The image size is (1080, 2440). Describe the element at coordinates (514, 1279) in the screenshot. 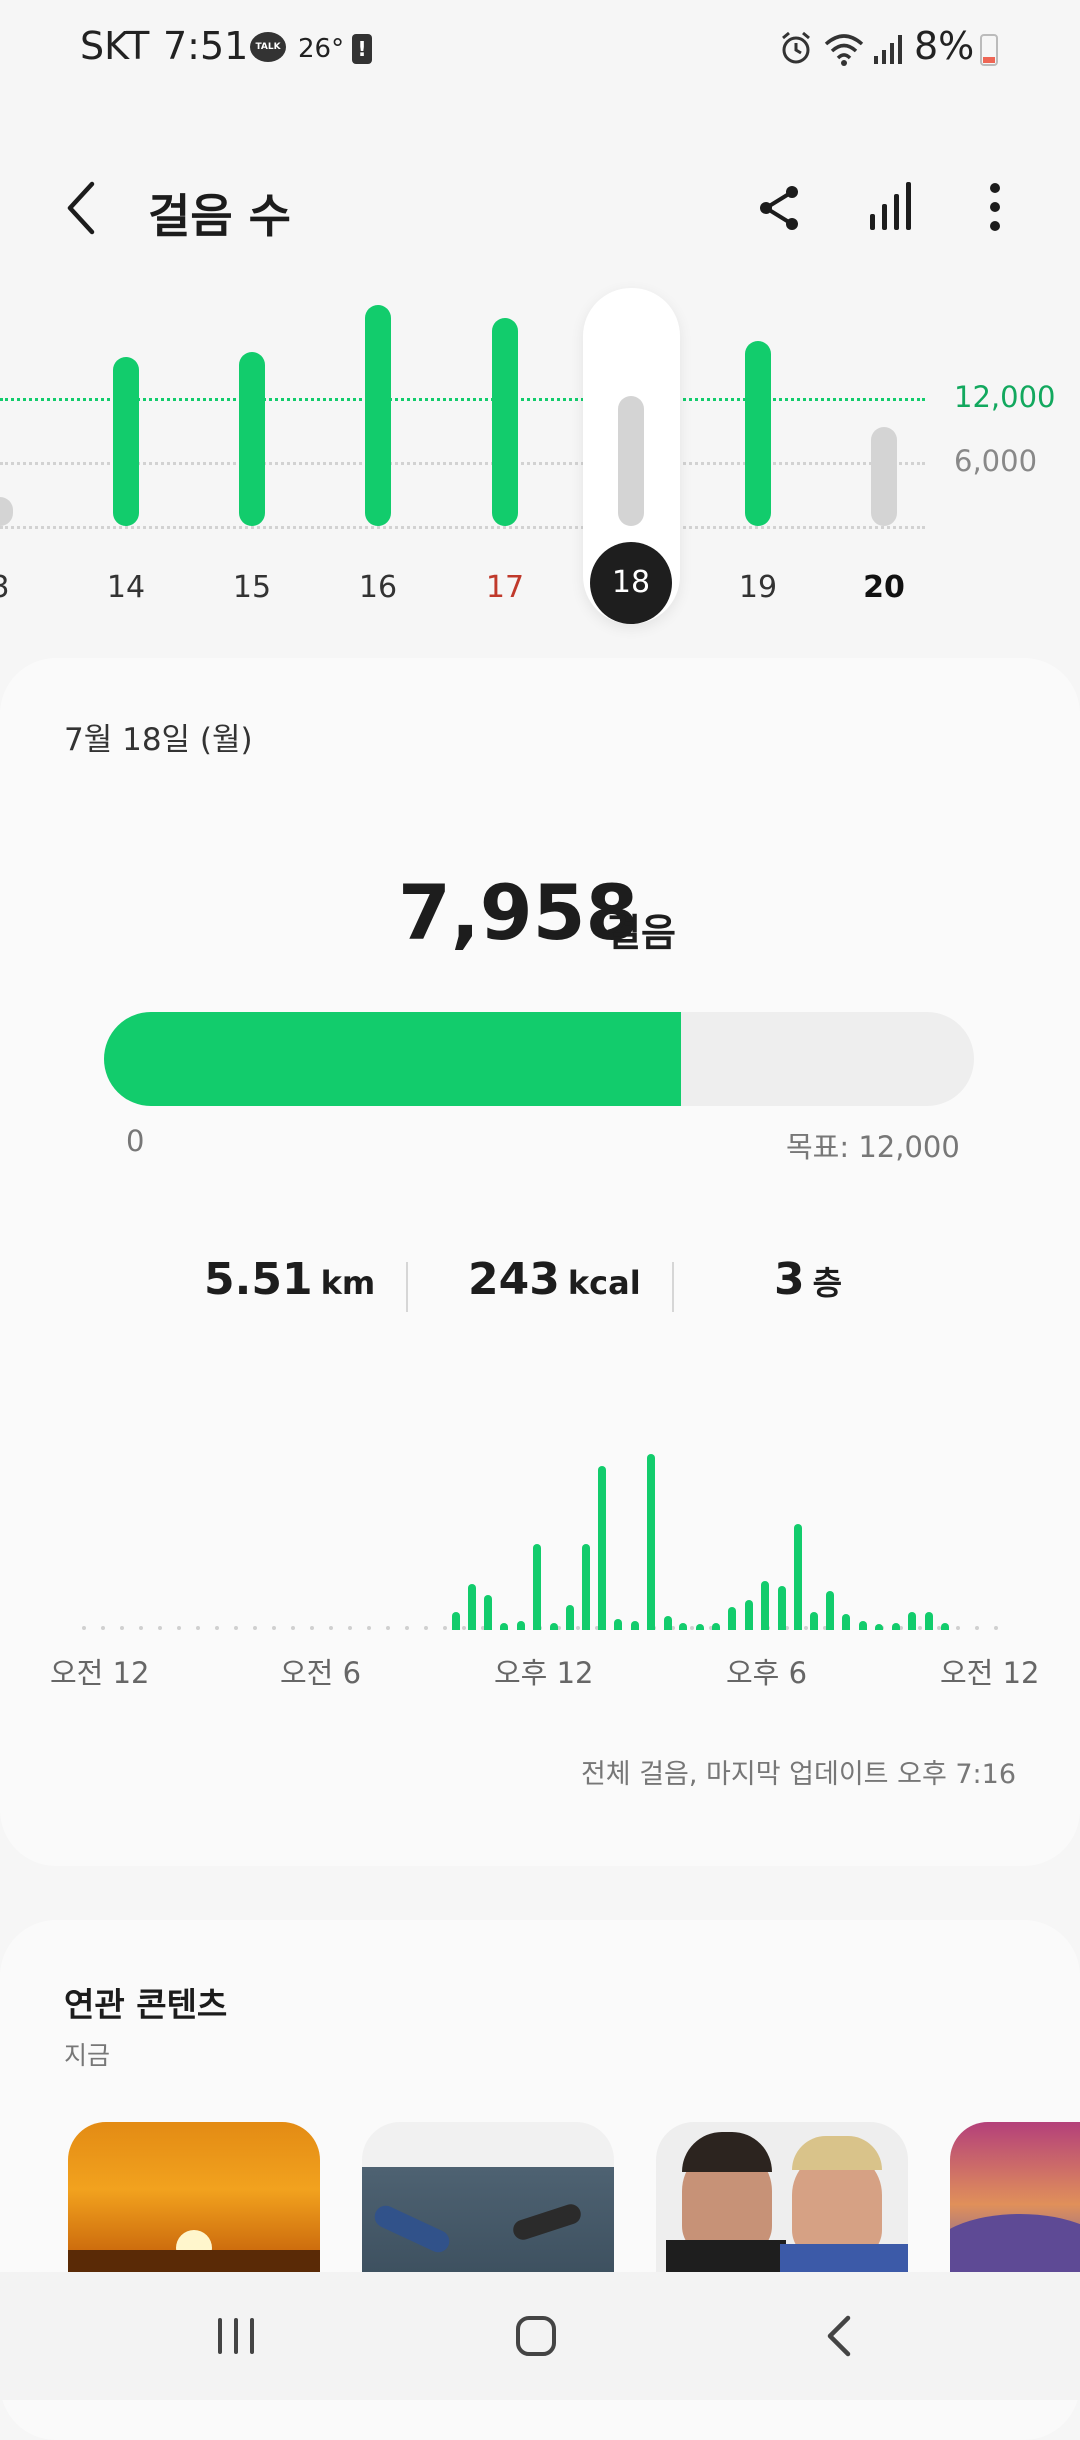

I see `calories-value: 243` at that location.